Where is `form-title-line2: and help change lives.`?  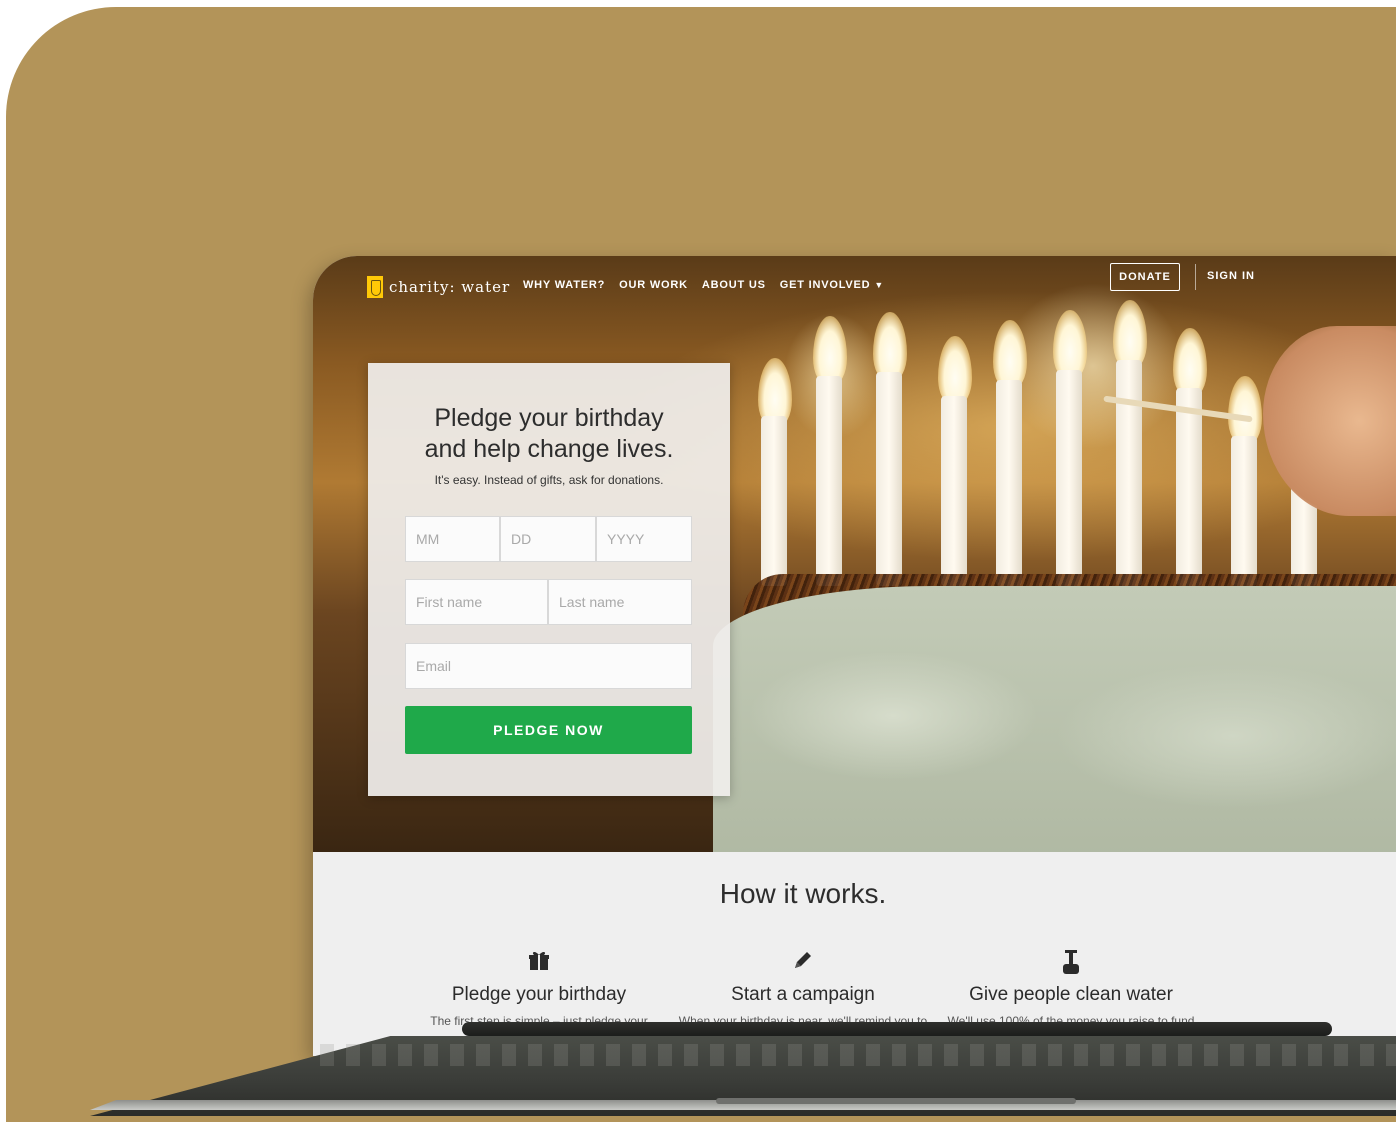
form-title-line2: and help change lives. is located at coordinates (549, 449).